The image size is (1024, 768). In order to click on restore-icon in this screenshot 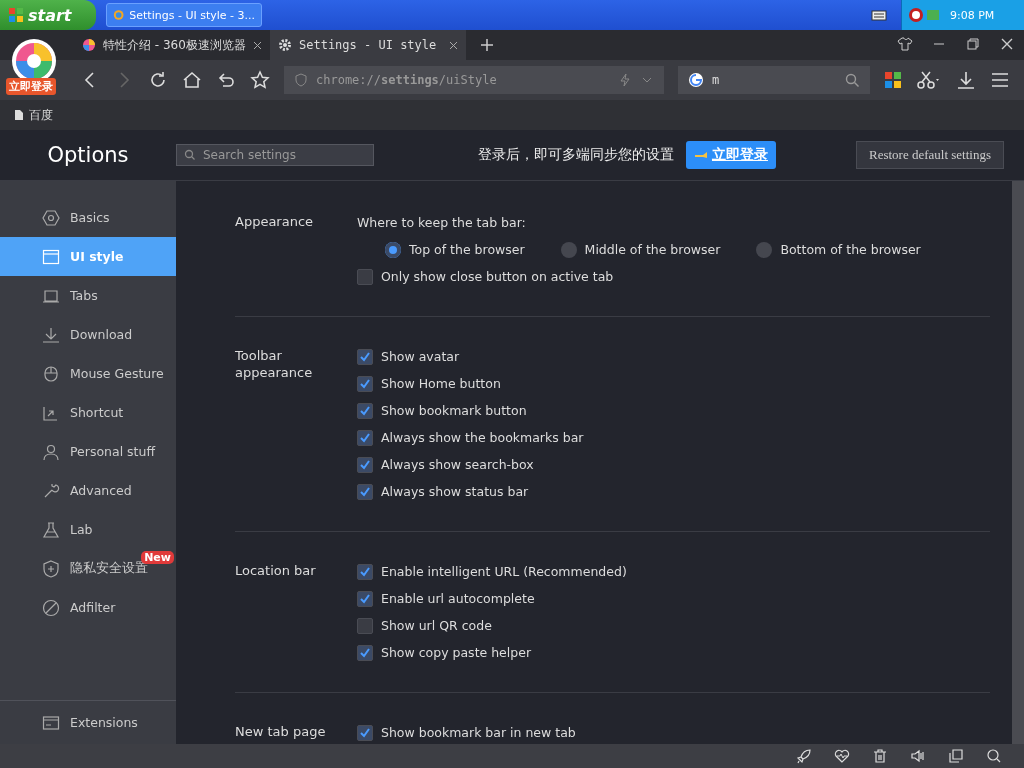, I will do `click(973, 44)`.